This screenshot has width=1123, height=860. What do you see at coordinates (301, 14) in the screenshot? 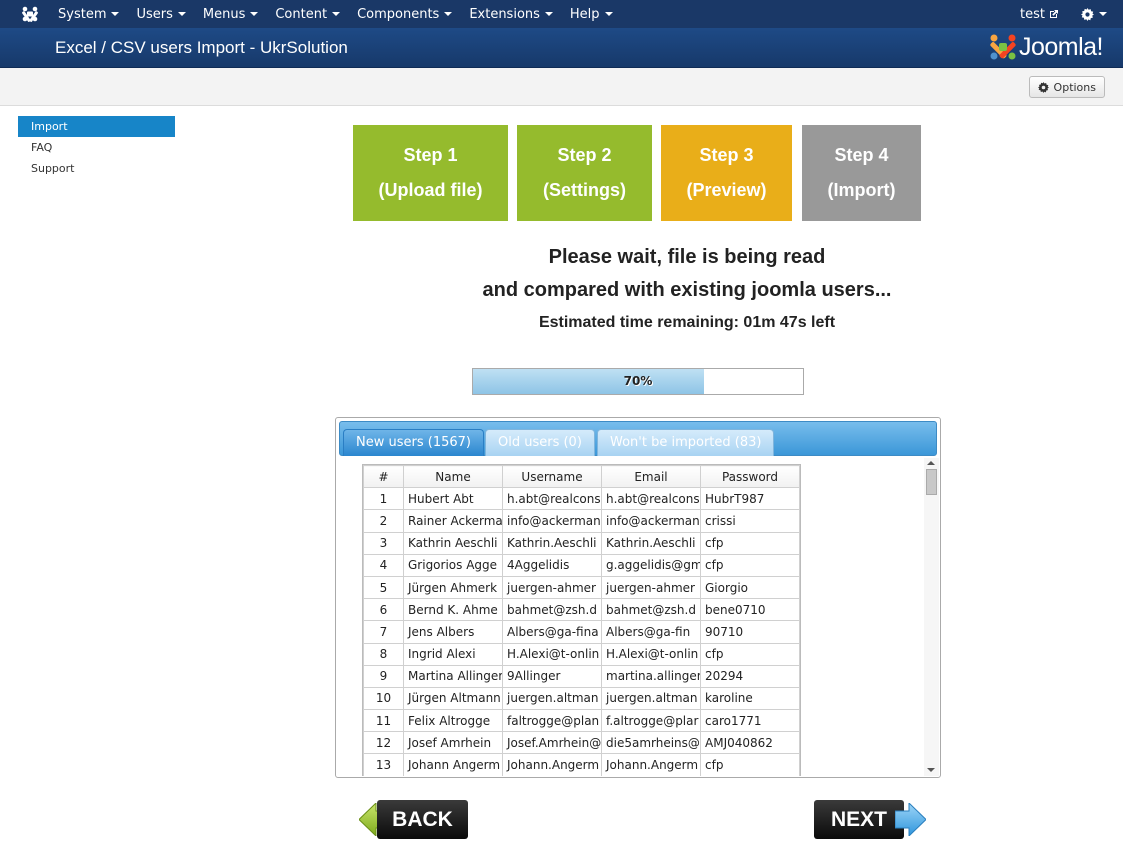
I see `menu-content-label: Content` at bounding box center [301, 14].